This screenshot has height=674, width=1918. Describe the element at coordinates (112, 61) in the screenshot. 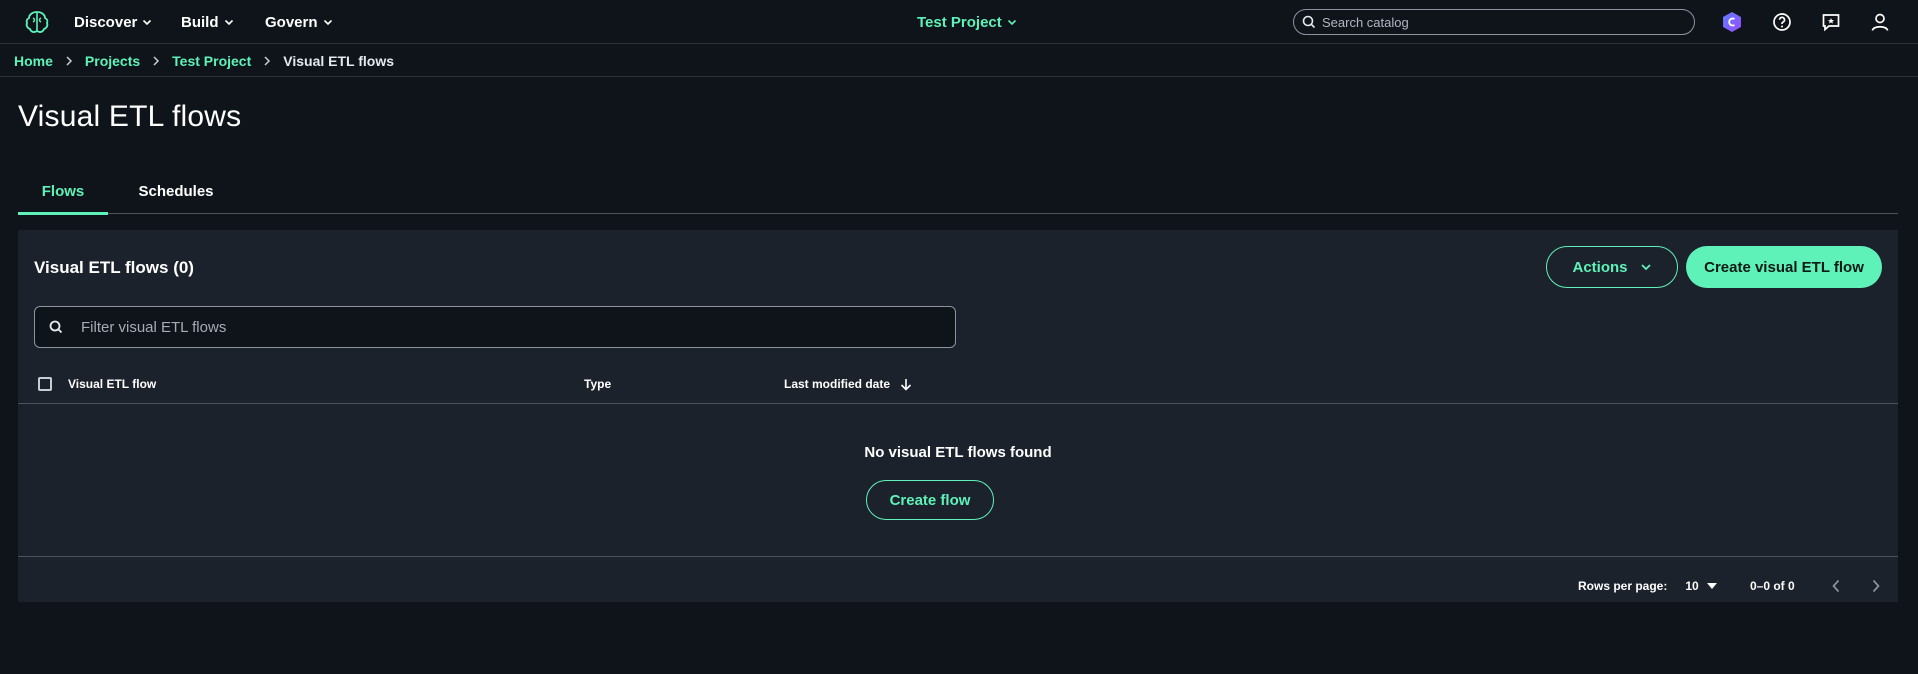

I see `breadcrumb-projects: Projects` at that location.